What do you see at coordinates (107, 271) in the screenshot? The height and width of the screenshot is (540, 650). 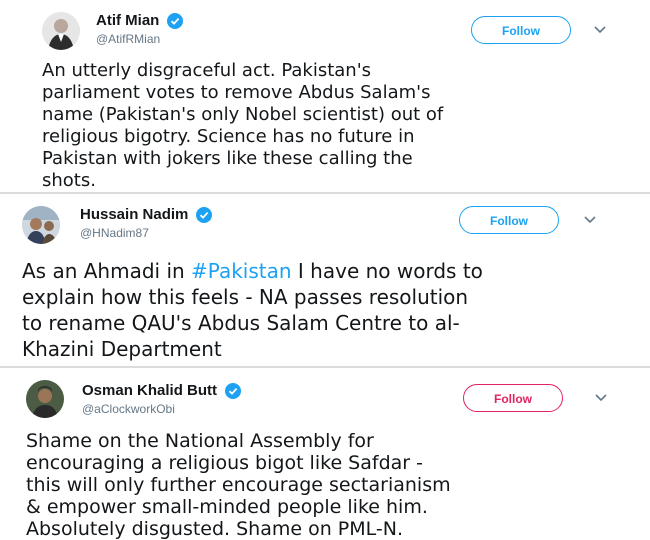 I see `tweet-text-part: As an Ahmadi in` at bounding box center [107, 271].